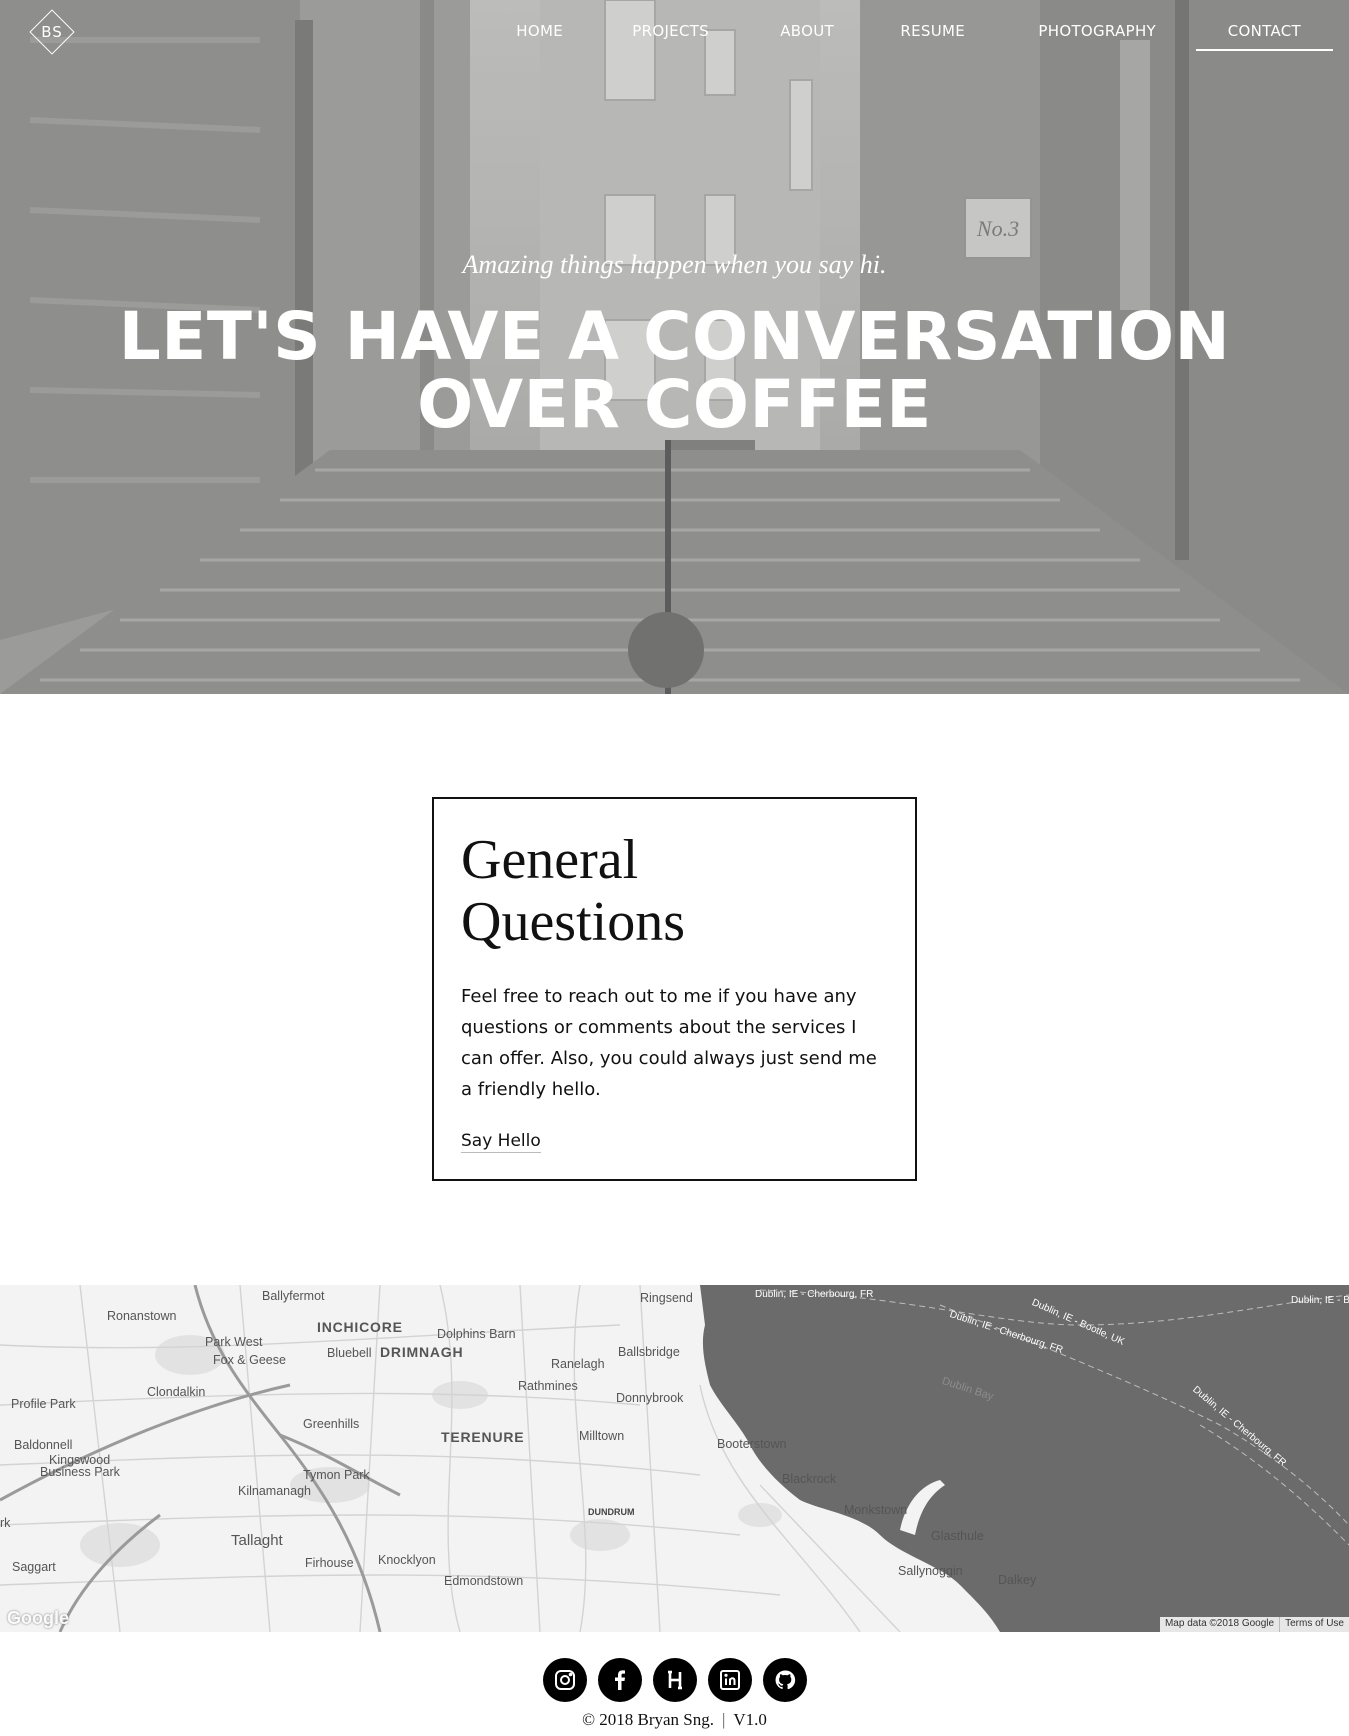 This screenshot has width=1349, height=1736. I want to click on map-label: Tymon Park, so click(336, 1475).